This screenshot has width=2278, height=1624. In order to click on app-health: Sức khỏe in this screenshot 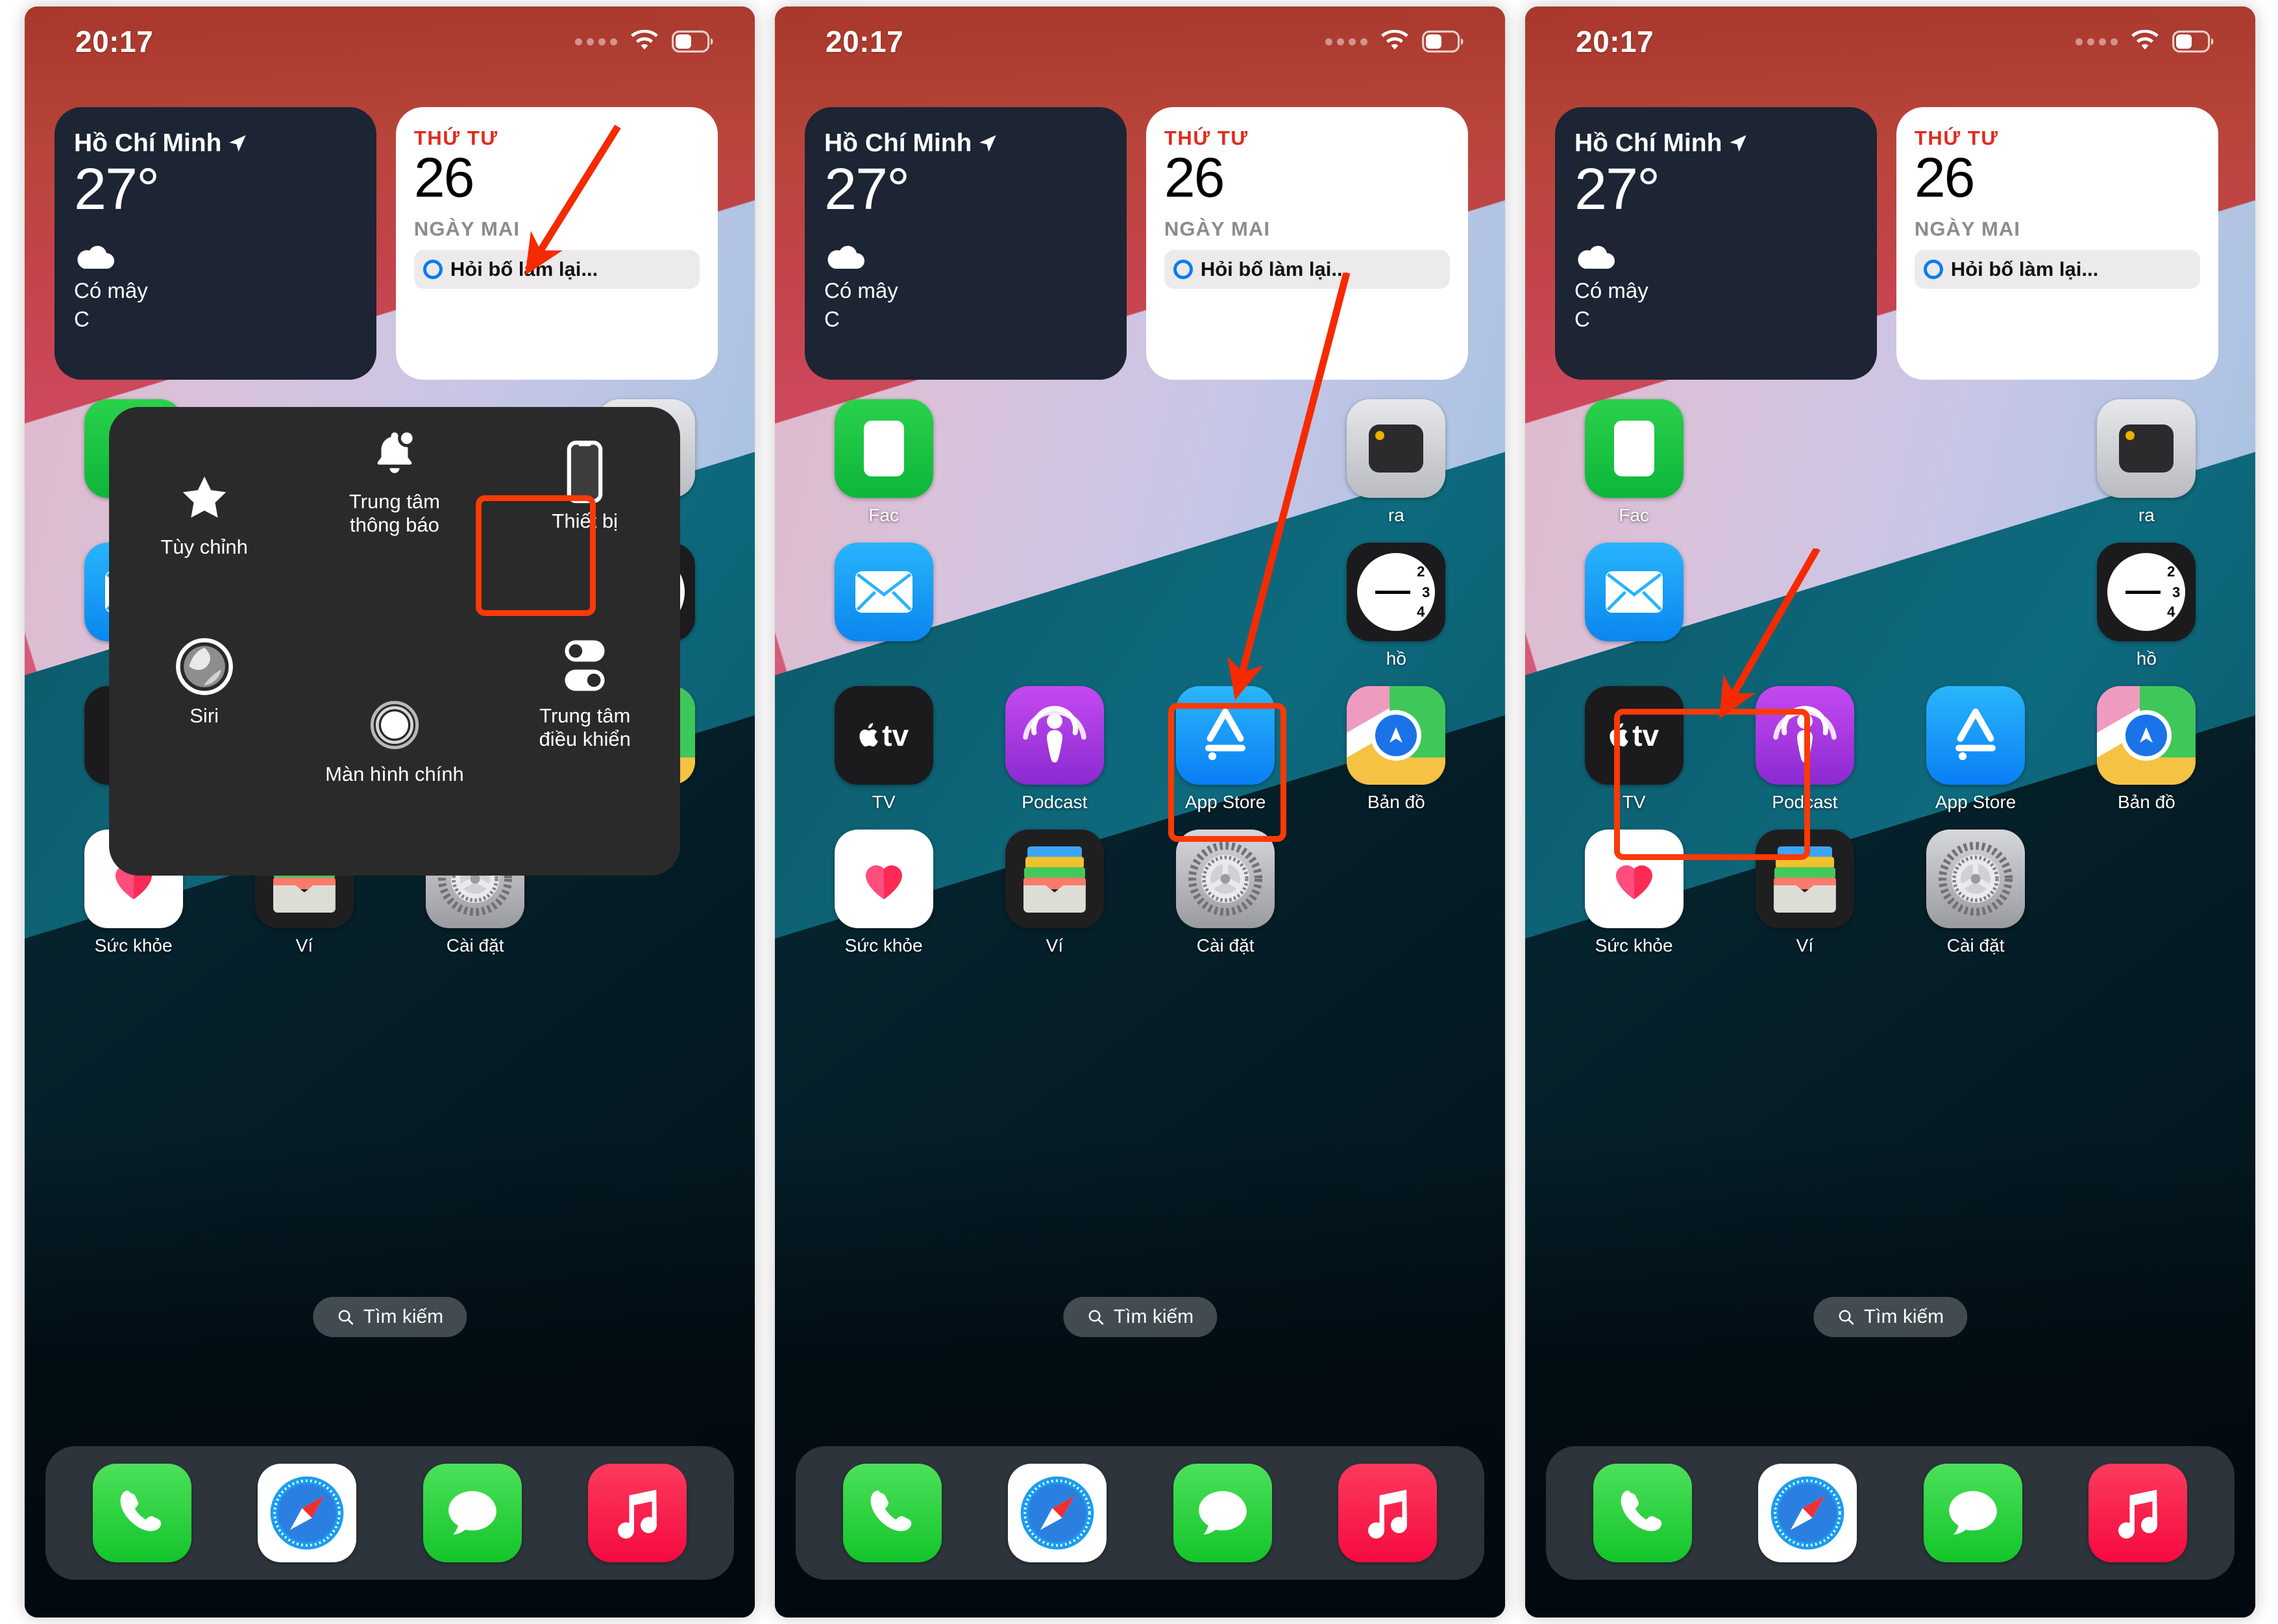, I will do `click(883, 893)`.